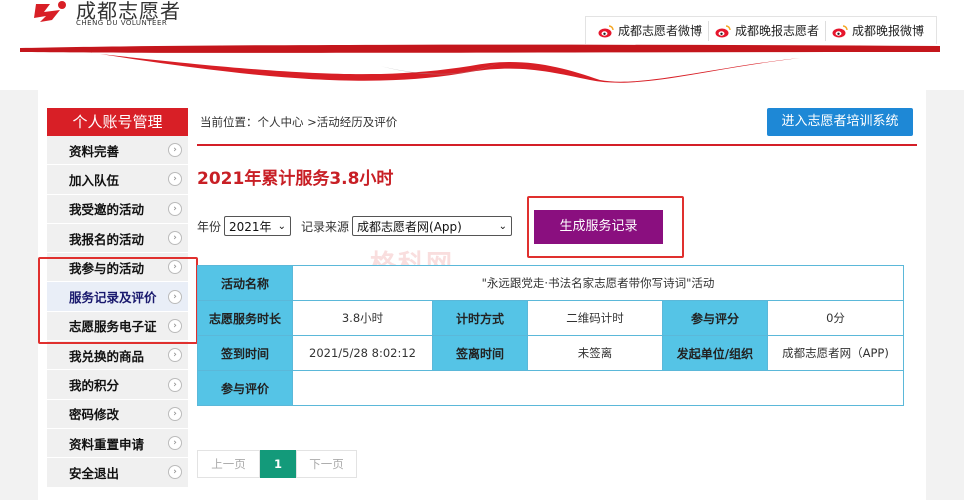  I want to click on sidebar-item-redeemed-goods: 我兑换的商品 ›, so click(117, 356).